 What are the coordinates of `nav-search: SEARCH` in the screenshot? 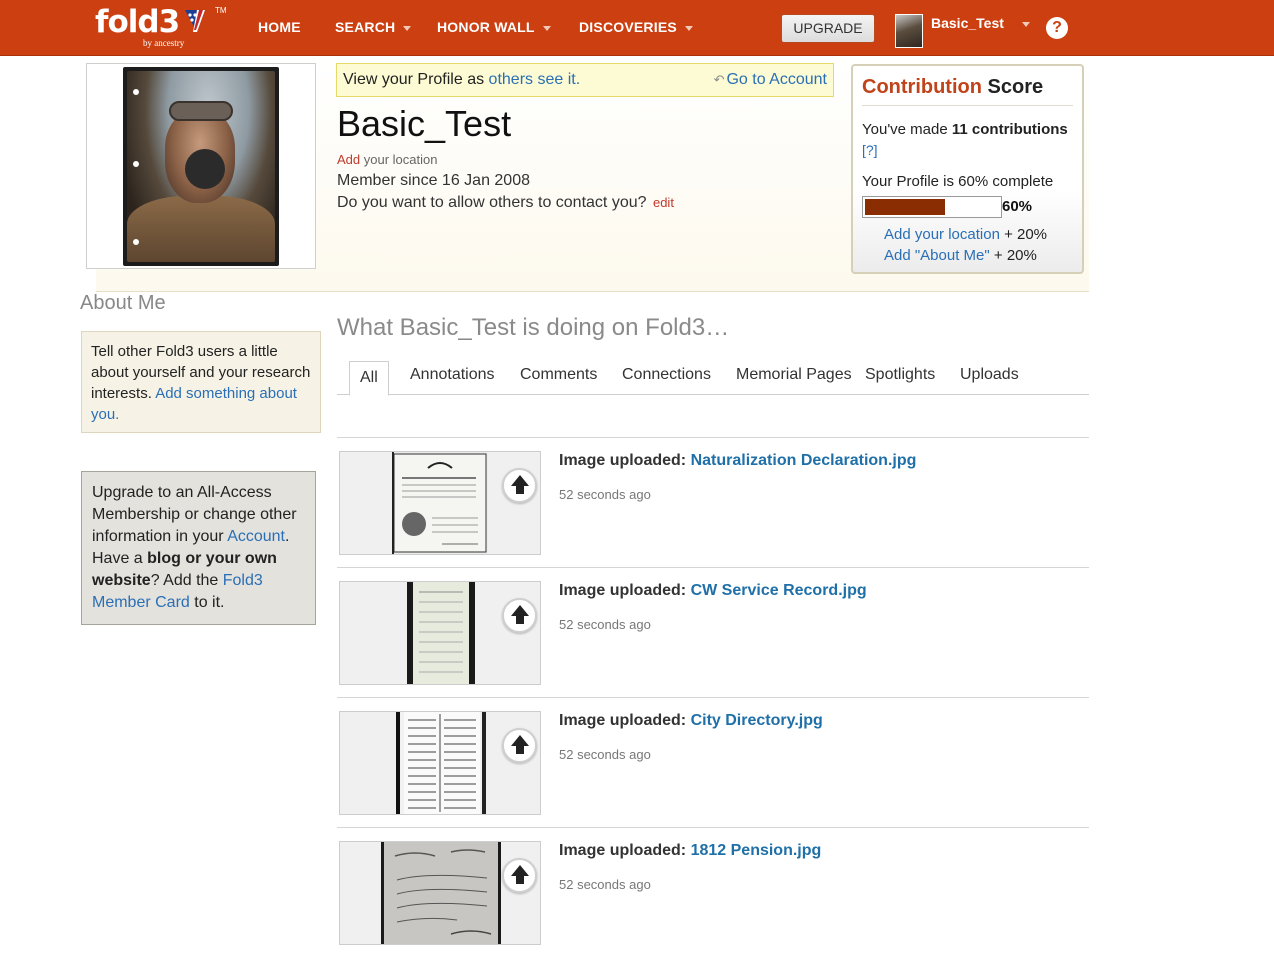 It's located at (373, 27).